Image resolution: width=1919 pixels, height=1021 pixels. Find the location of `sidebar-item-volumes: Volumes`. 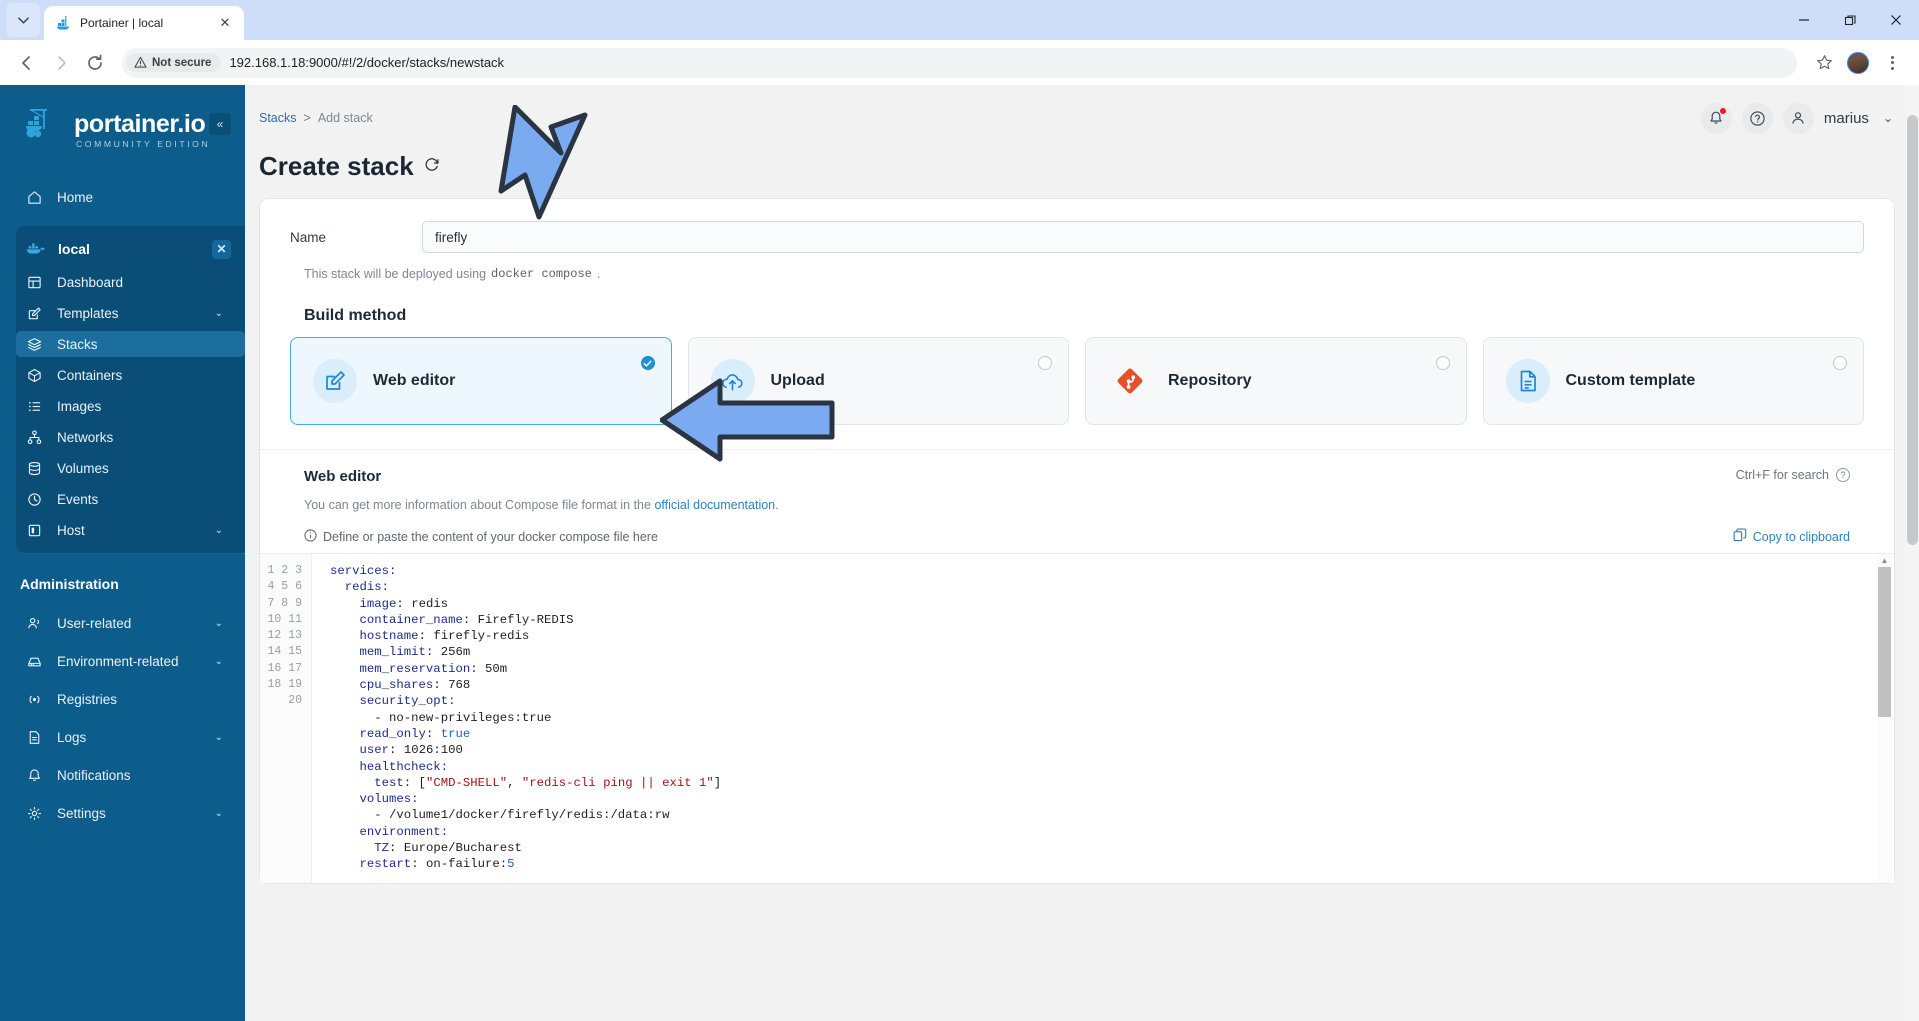

sidebar-item-volumes: Volumes is located at coordinates (130, 468).